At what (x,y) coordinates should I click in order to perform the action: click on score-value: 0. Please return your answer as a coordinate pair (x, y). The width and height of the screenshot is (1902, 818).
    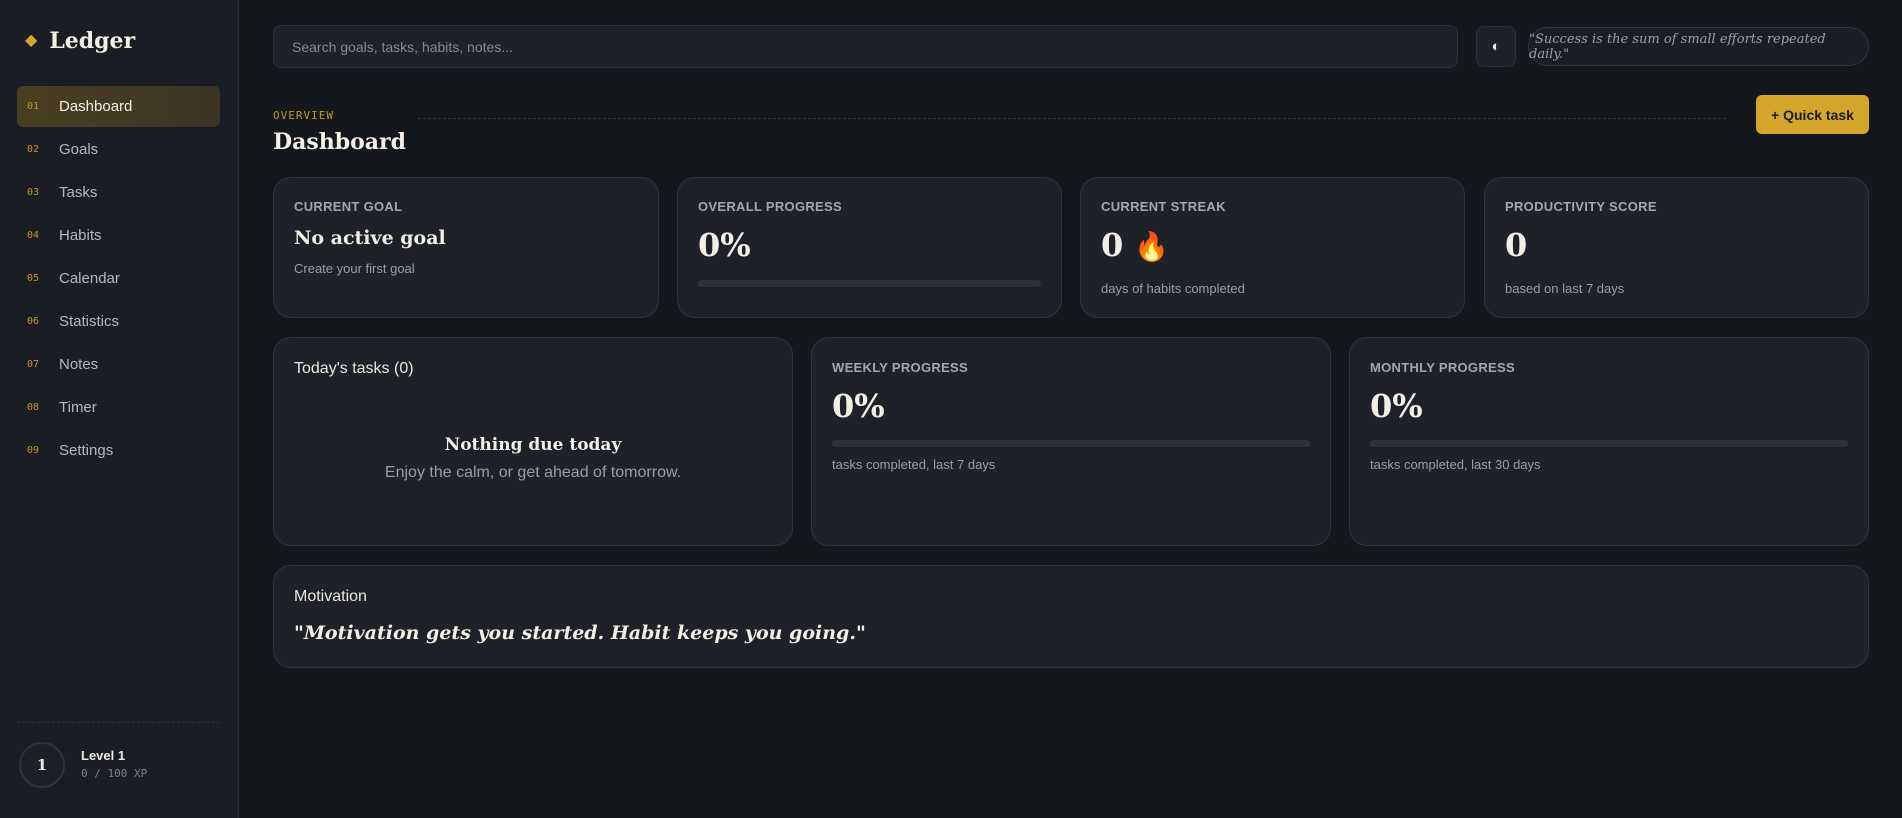
    Looking at the image, I should click on (1516, 245).